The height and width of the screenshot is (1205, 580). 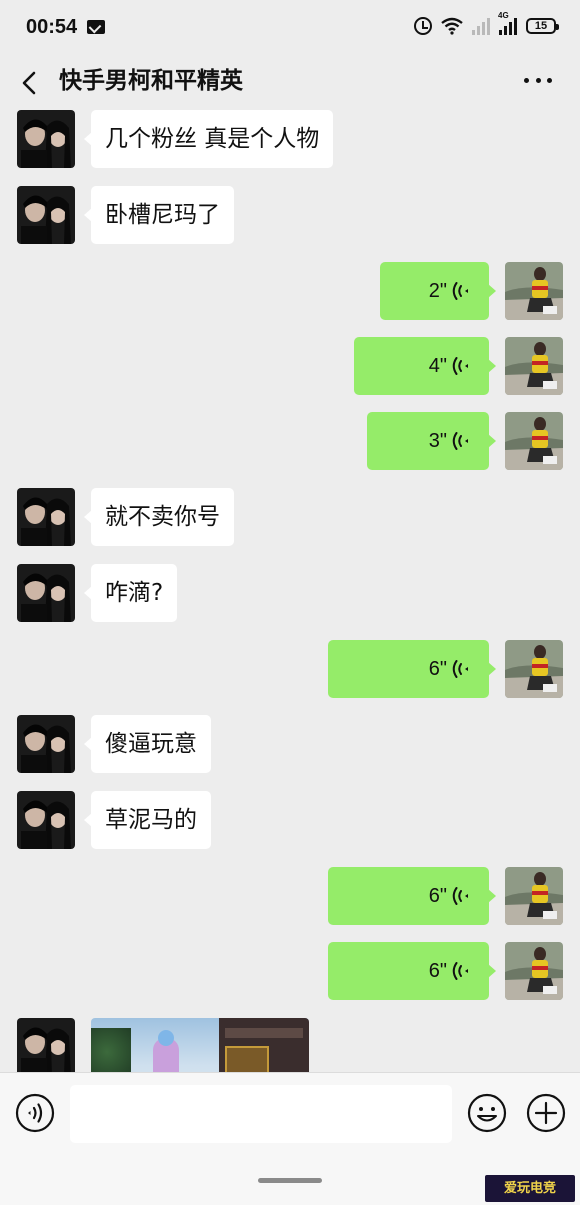 What do you see at coordinates (487, 1113) in the screenshot?
I see `emoji-icon` at bounding box center [487, 1113].